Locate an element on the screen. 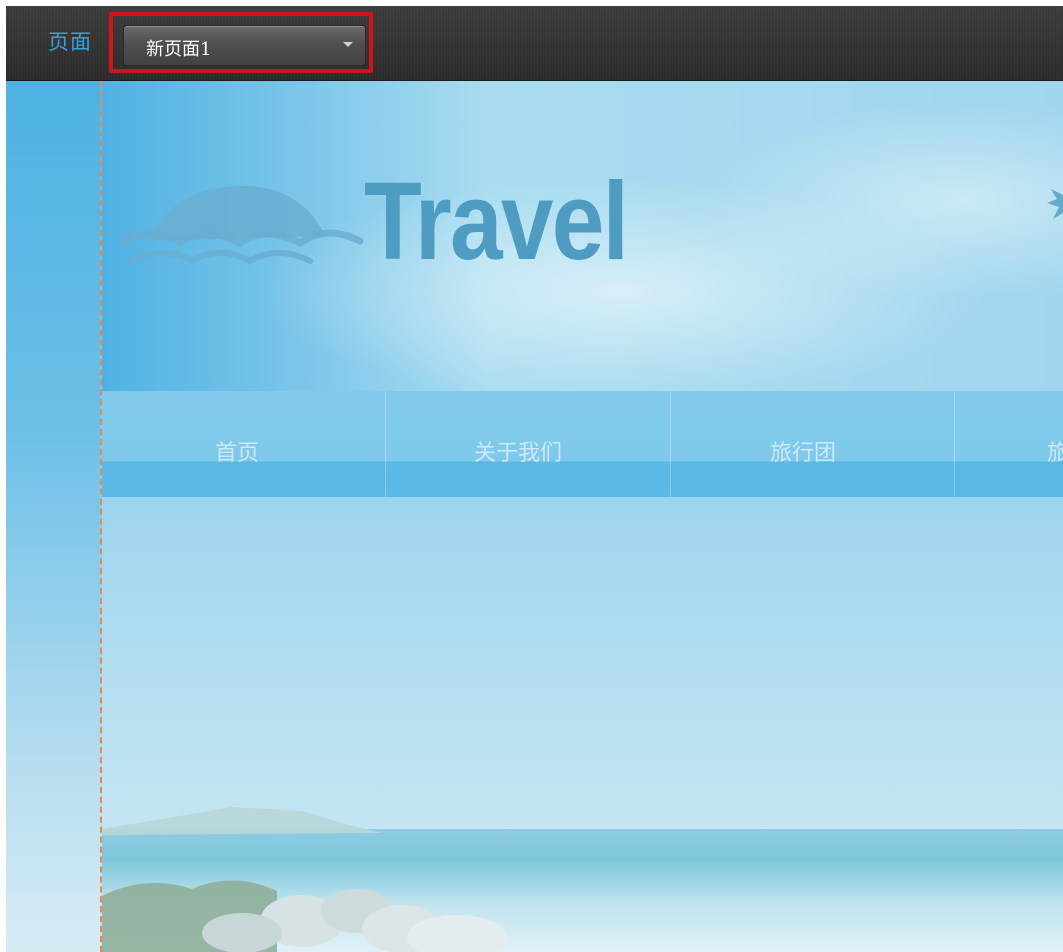  nav-item-label: 旅行团 is located at coordinates (803, 453).